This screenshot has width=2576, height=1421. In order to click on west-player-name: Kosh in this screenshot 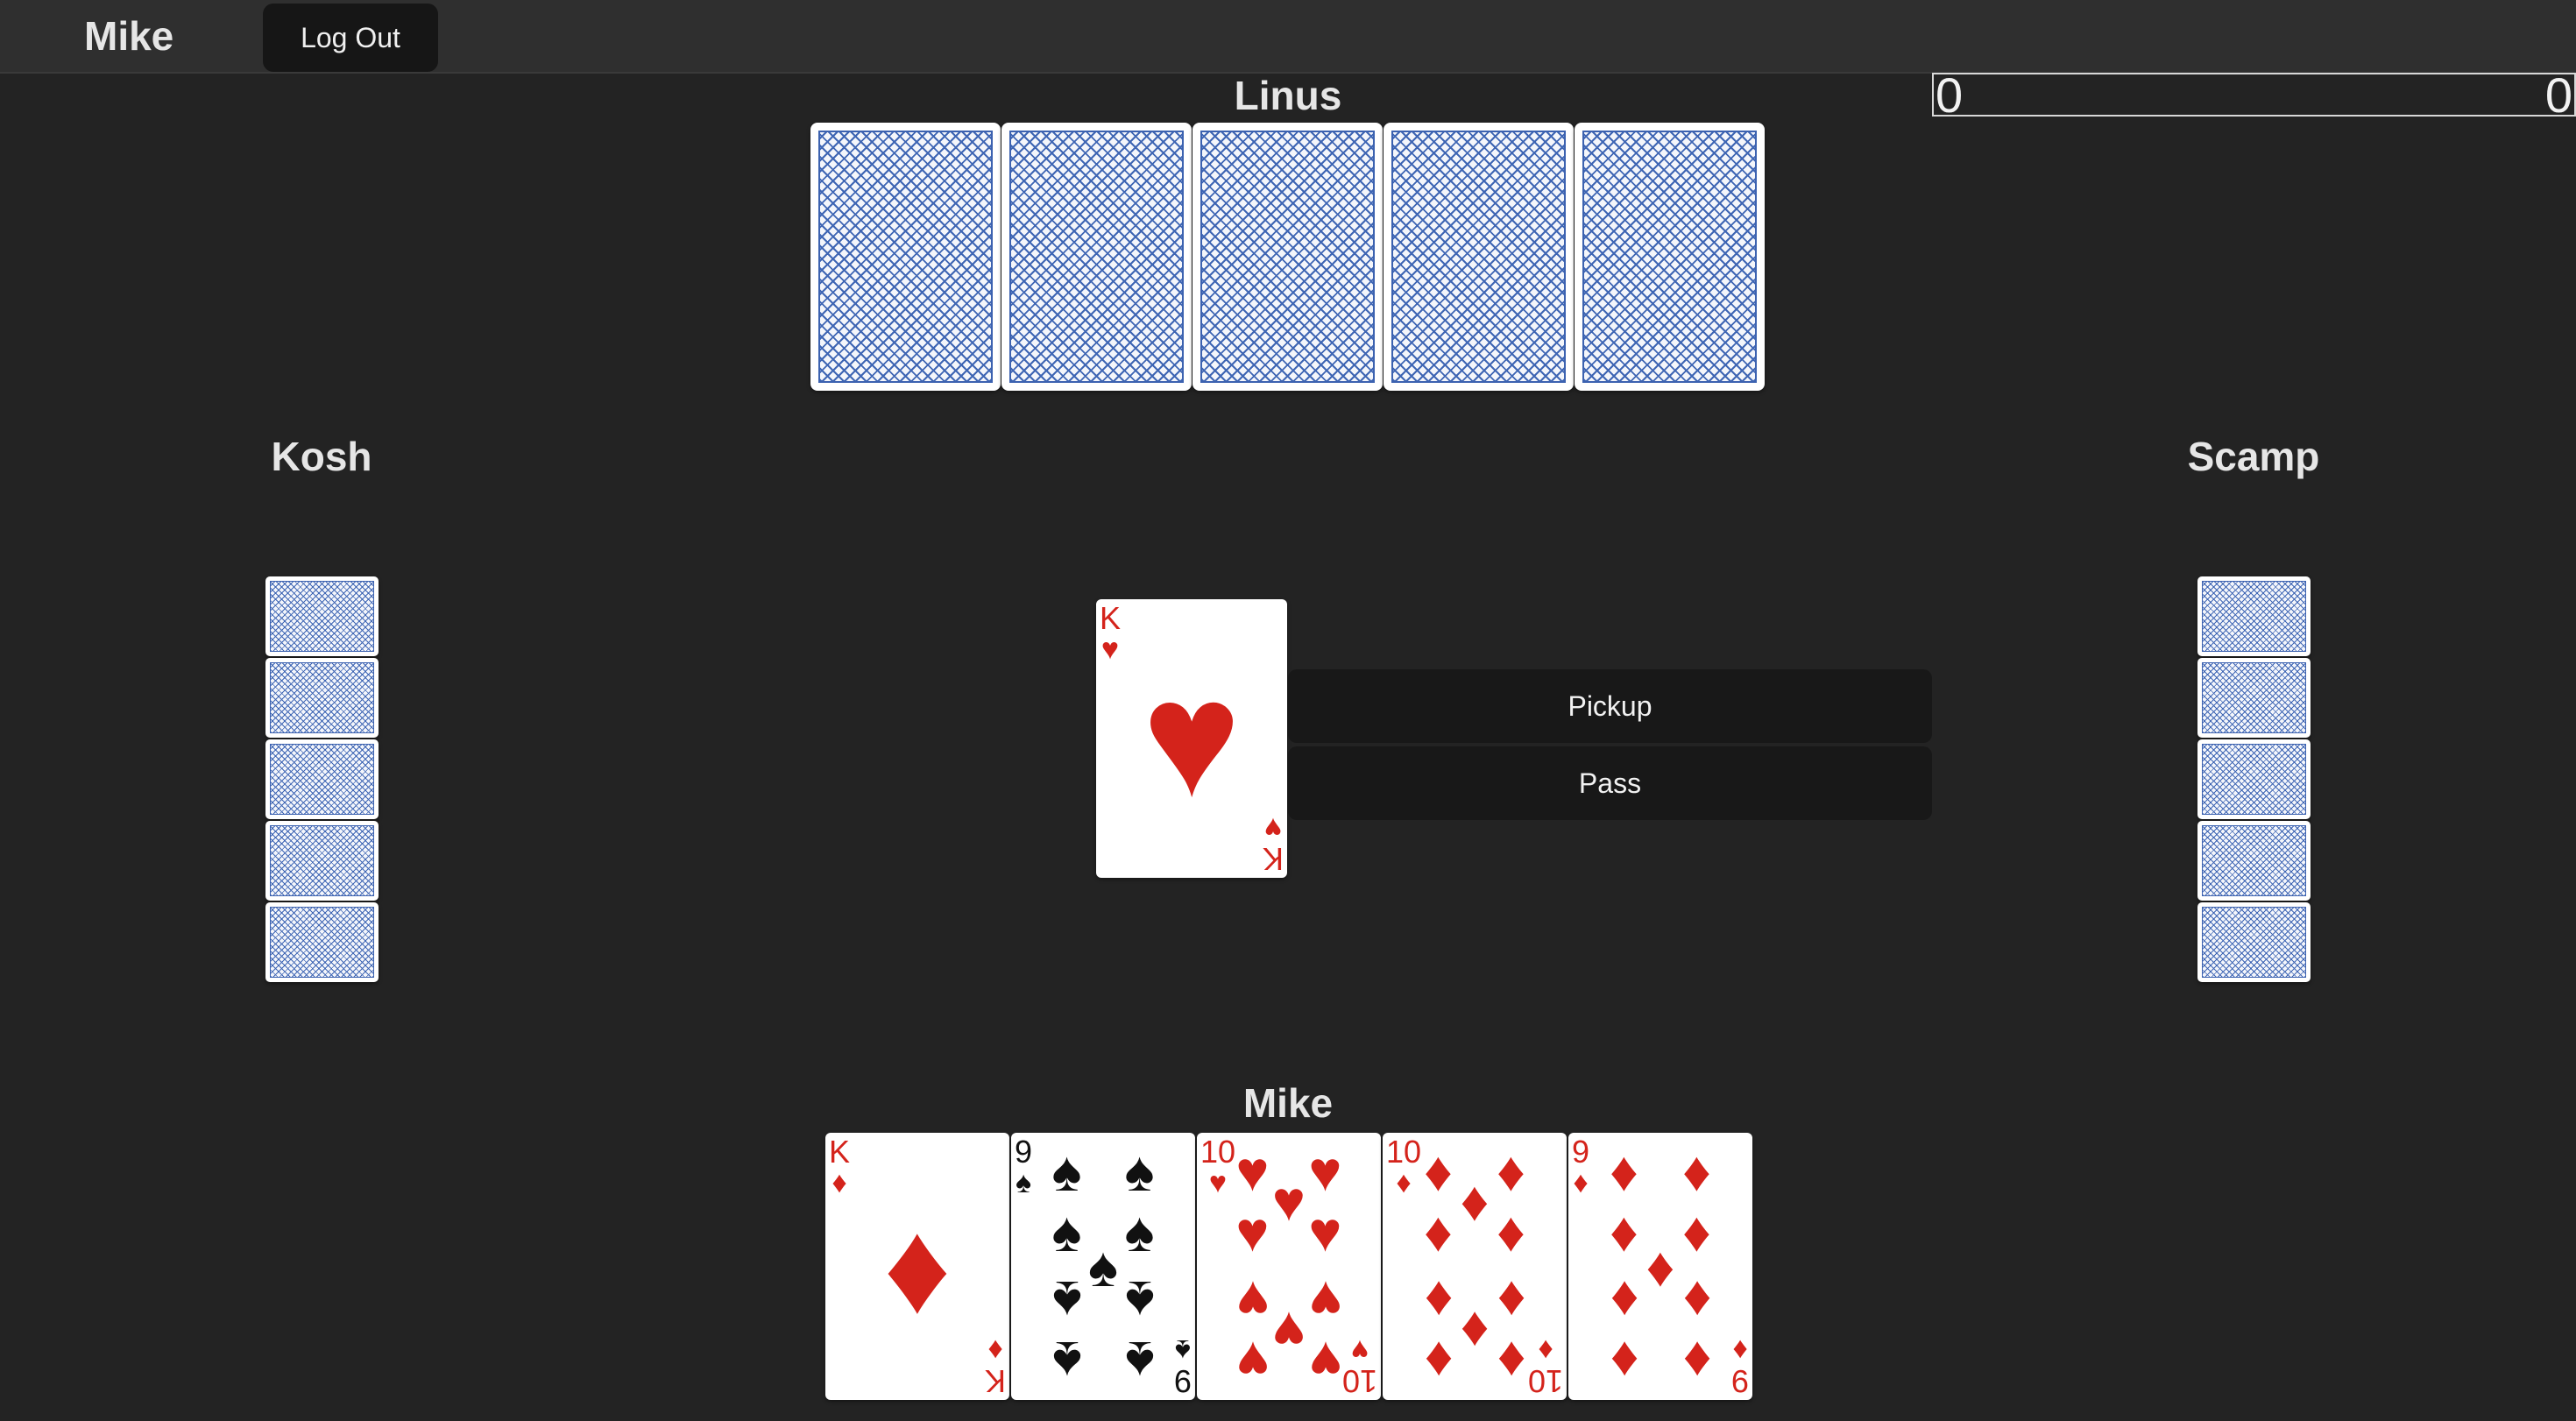, I will do `click(321, 456)`.